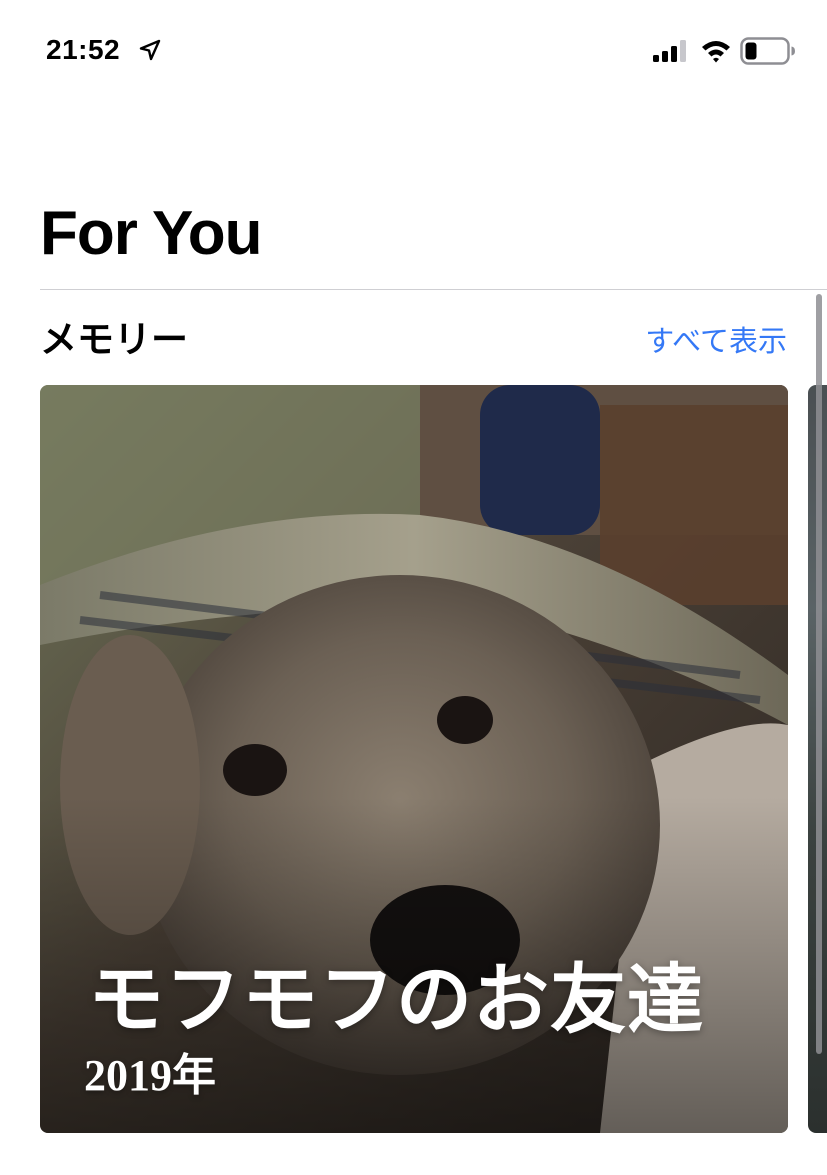  What do you see at coordinates (114, 339) in the screenshot?
I see `memories-section-title: メモリー` at bounding box center [114, 339].